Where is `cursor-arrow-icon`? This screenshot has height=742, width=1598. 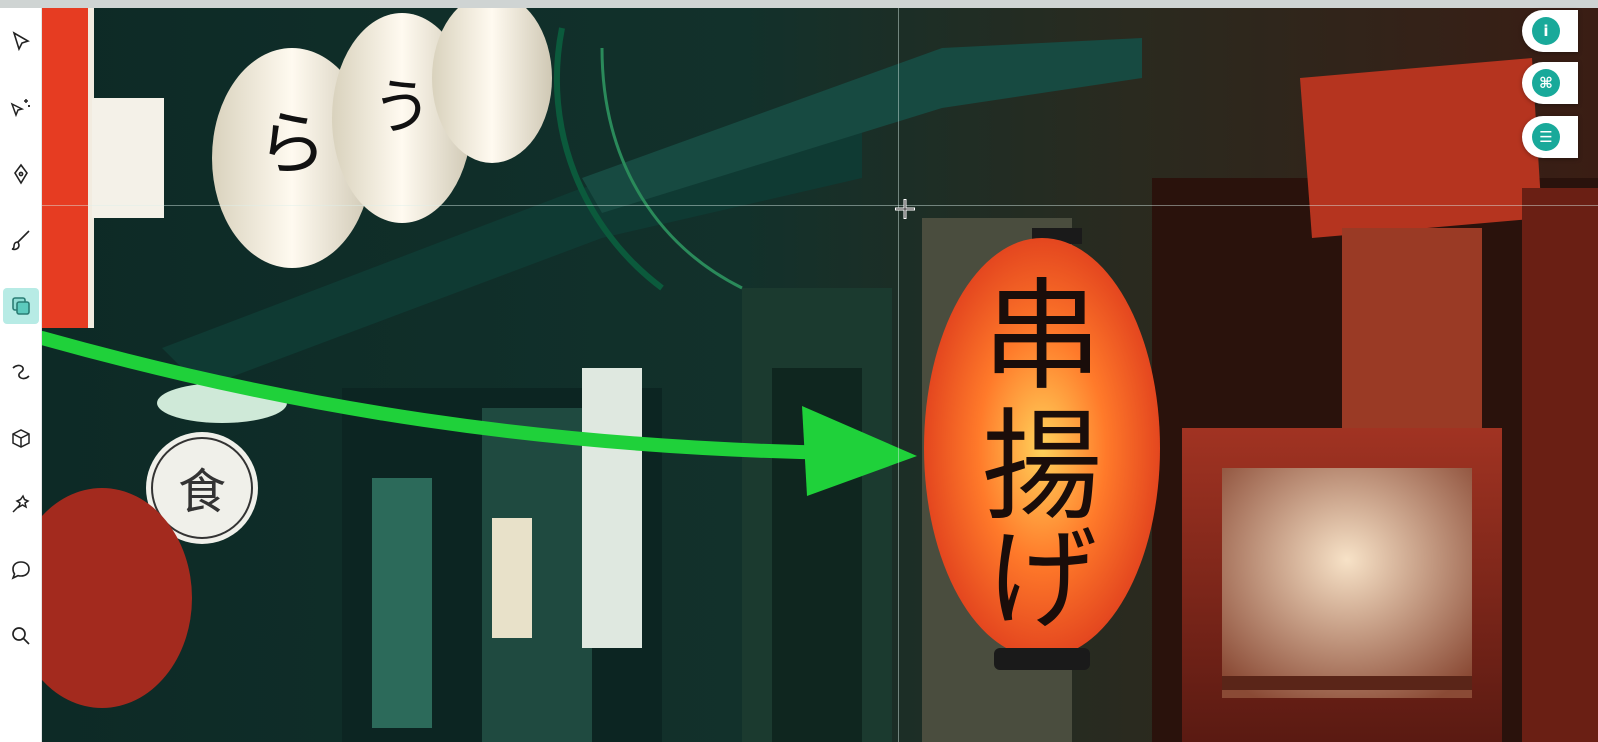
cursor-arrow-icon is located at coordinates (21, 41).